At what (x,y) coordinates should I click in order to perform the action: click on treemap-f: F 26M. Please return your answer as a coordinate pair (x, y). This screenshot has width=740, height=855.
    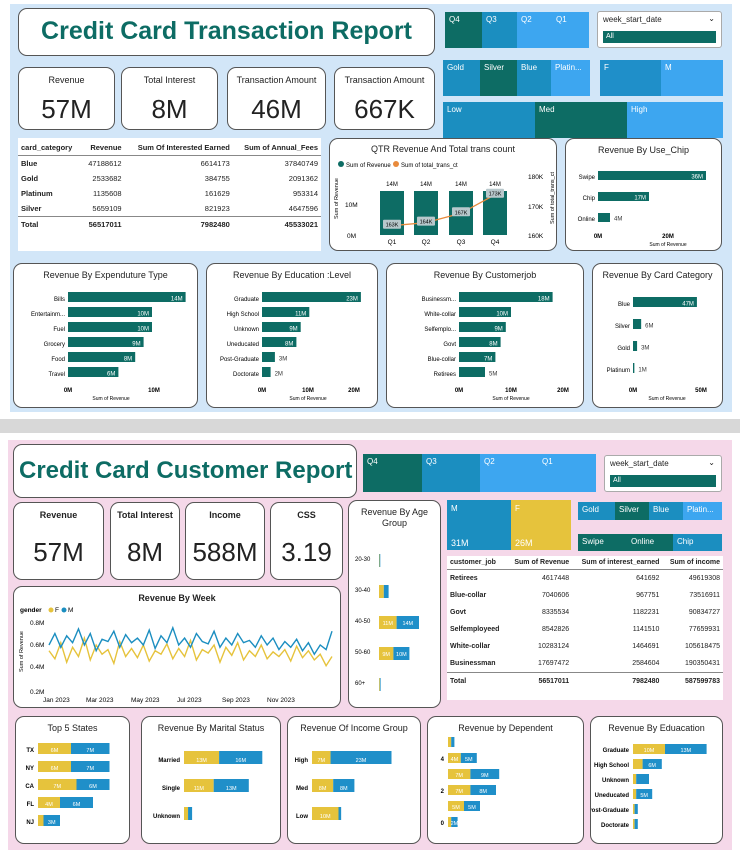
    Looking at the image, I should click on (541, 525).